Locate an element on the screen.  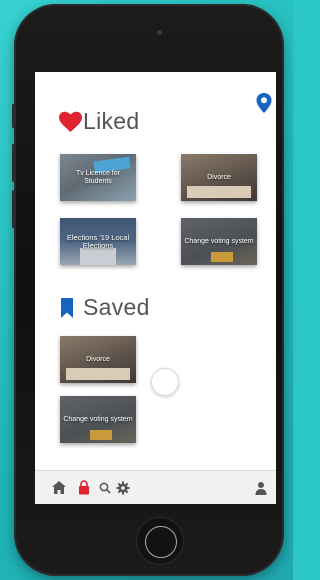
bookmark-icon is located at coordinates (67, 307).